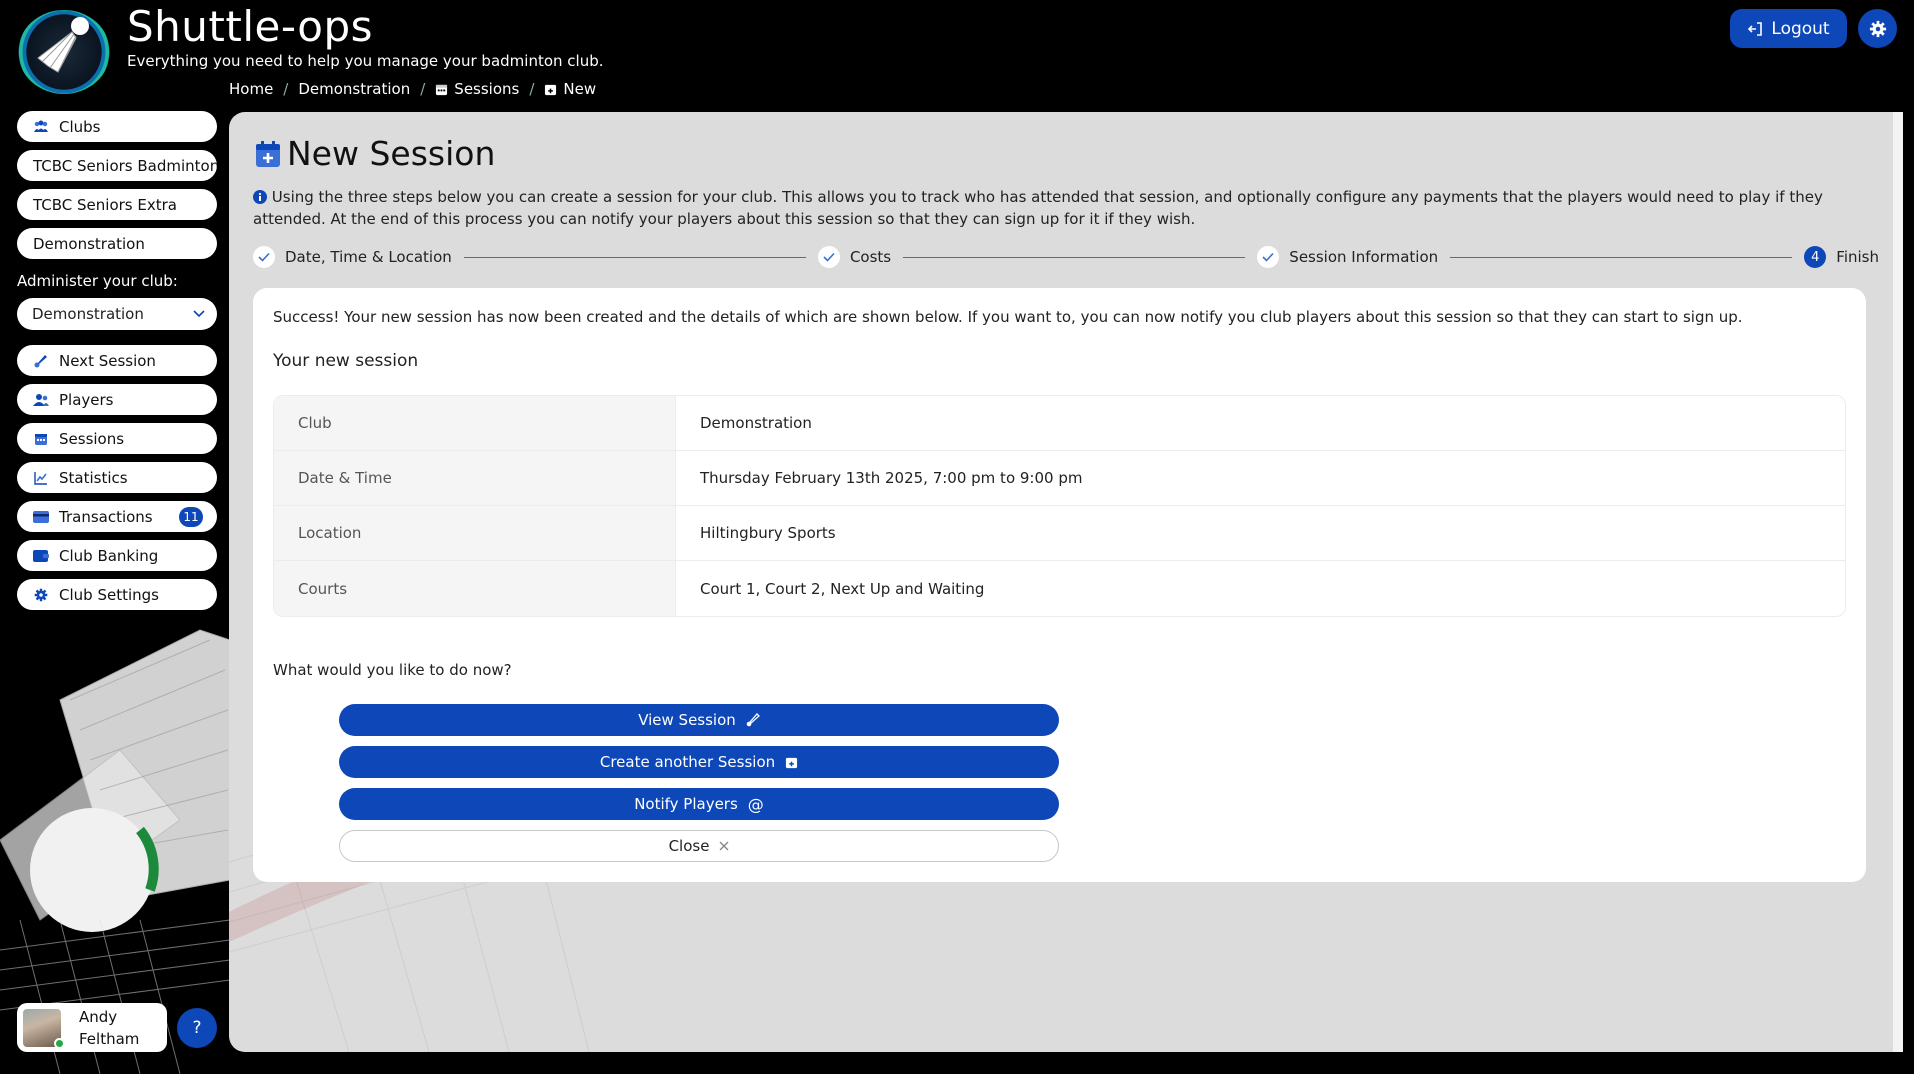  Describe the element at coordinates (41, 439) in the screenshot. I see `calendar-icon` at that location.